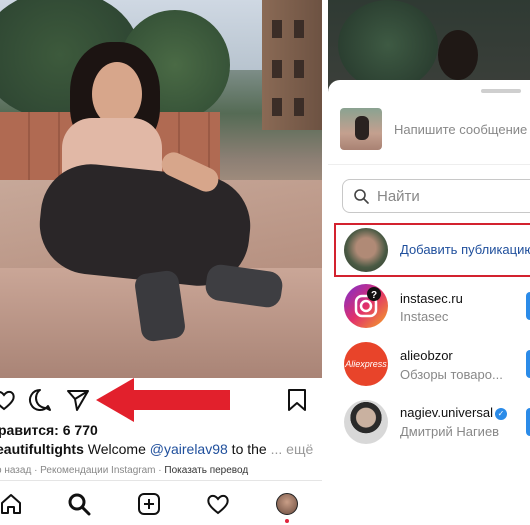  What do you see at coordinates (460, 129) in the screenshot?
I see `message-input: Напишите сообщение` at bounding box center [460, 129].